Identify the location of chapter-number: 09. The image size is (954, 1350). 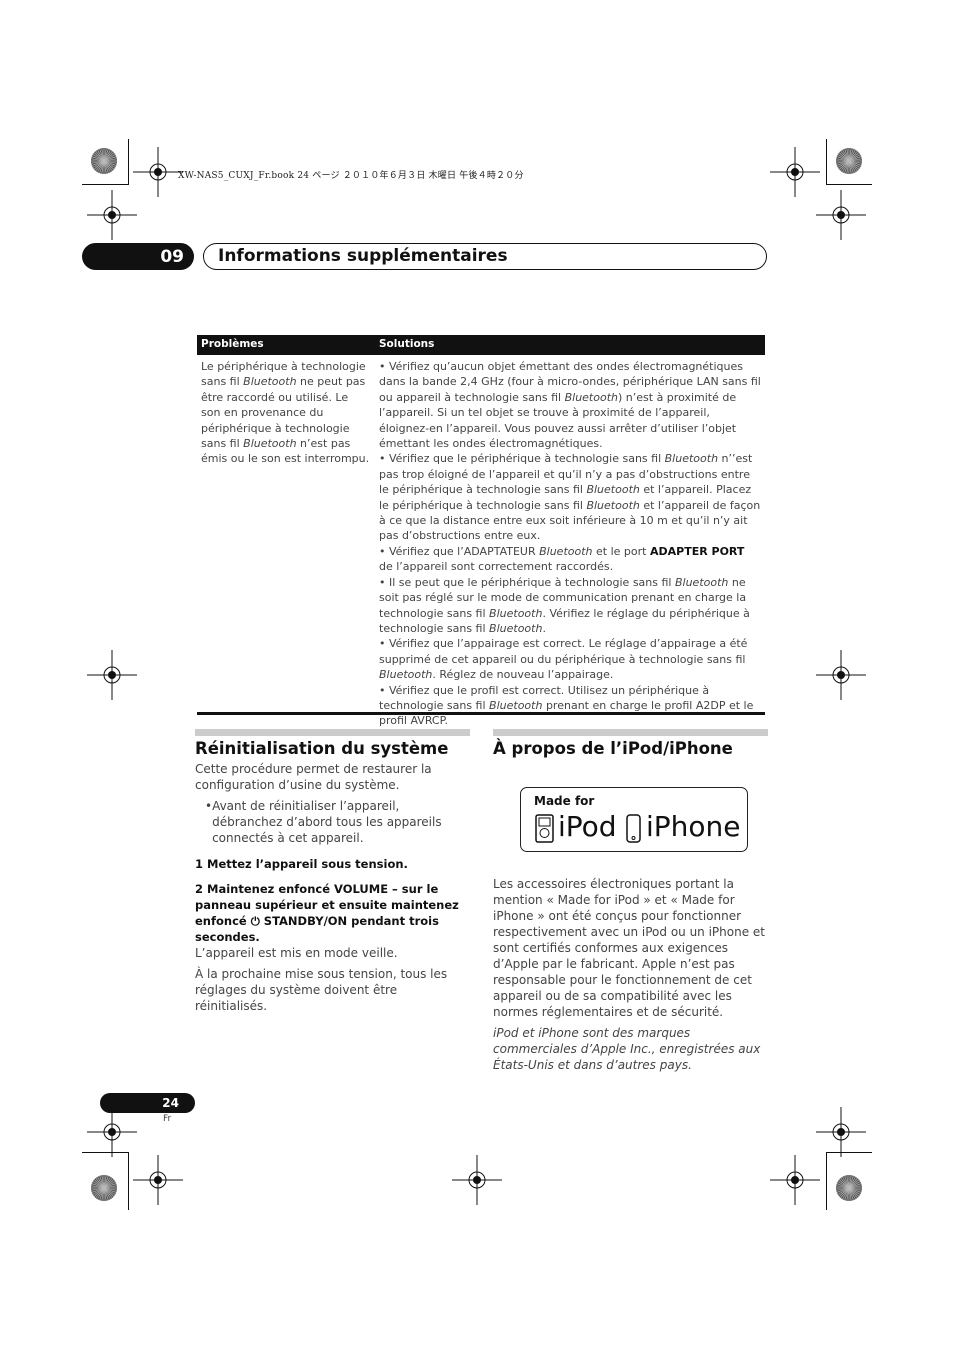
(138, 256).